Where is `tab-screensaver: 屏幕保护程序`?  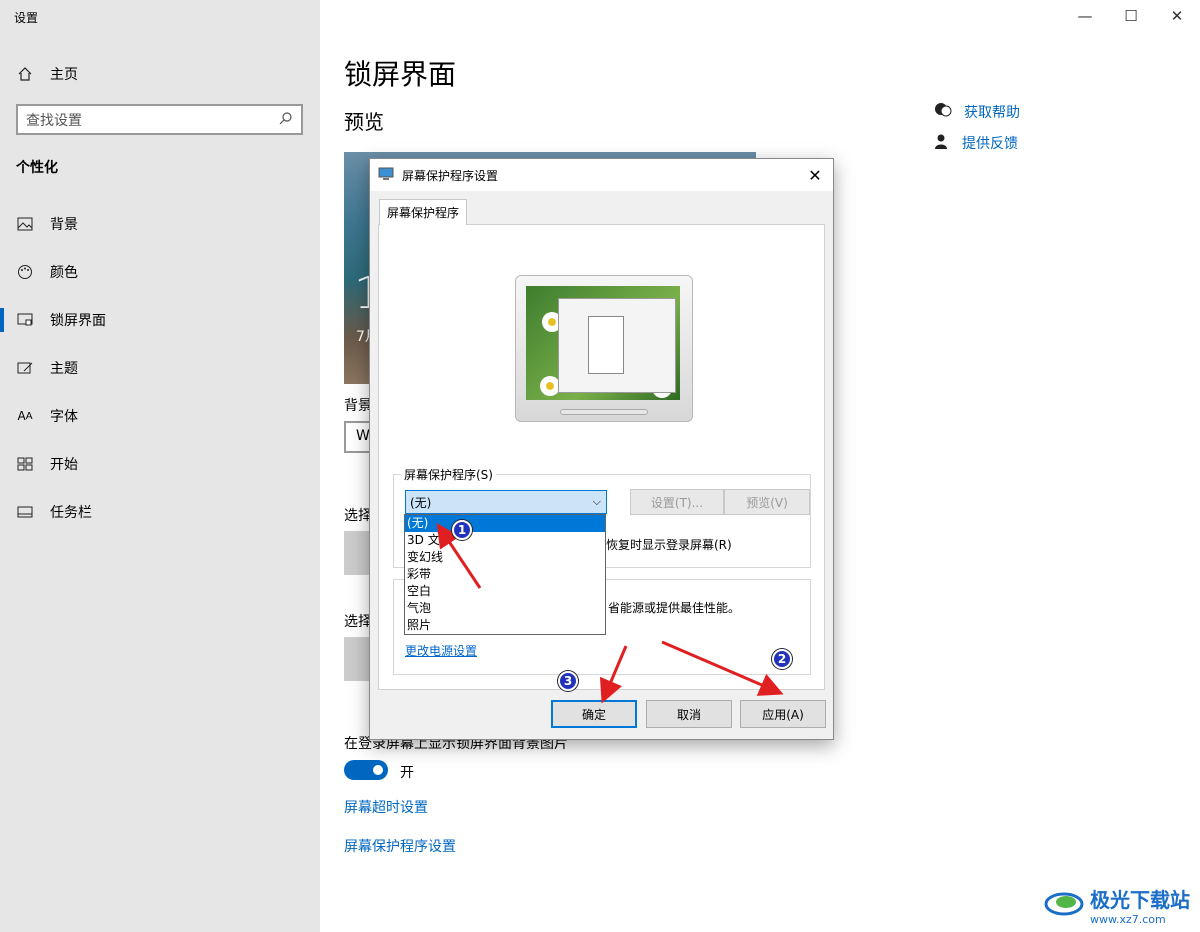 tab-screensaver: 屏幕保护程序 is located at coordinates (423, 212).